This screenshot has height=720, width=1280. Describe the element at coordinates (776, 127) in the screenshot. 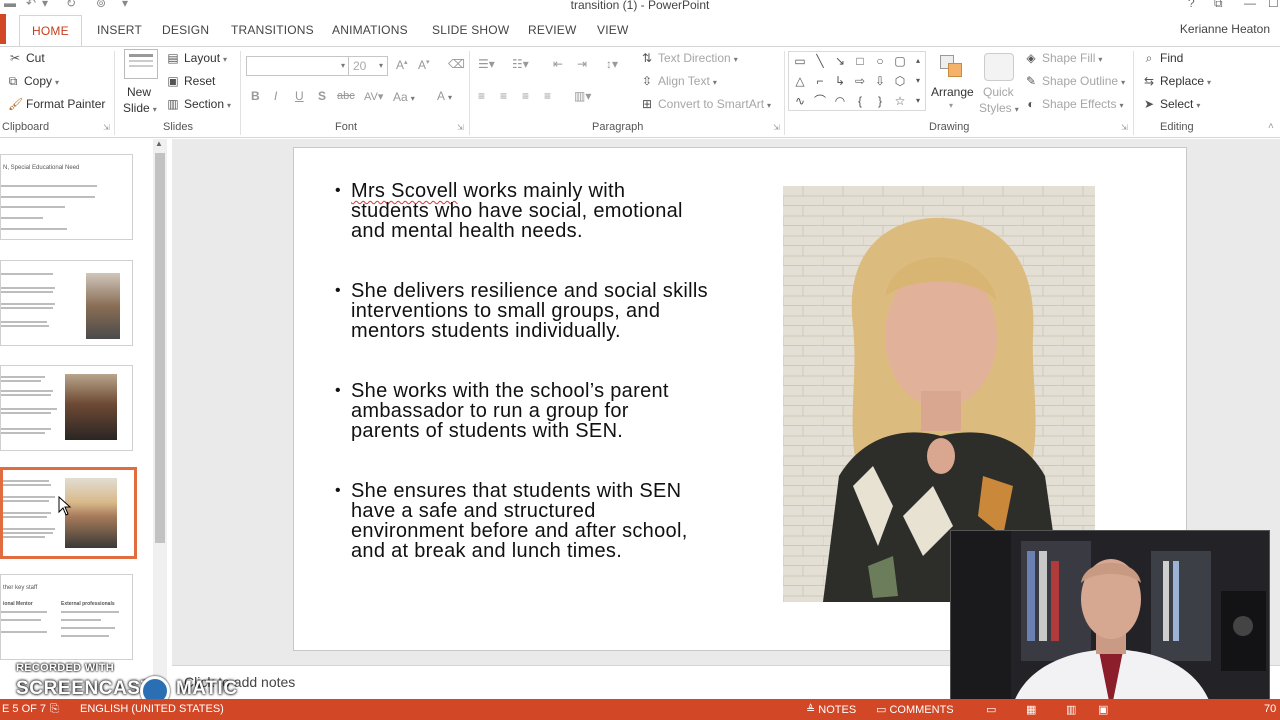

I see `paragraph-launcher-icon: ⇲` at that location.